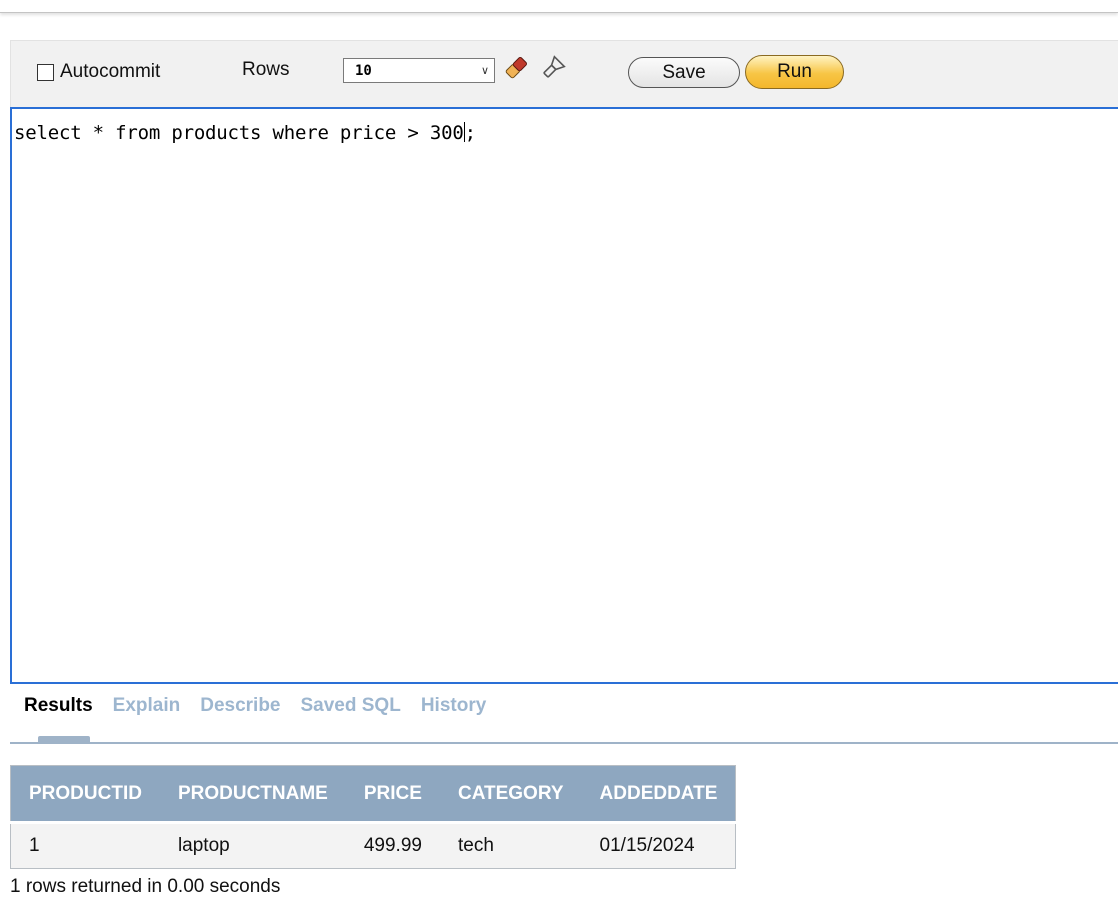 This screenshot has width=1118, height=903. I want to click on run-button: Run, so click(794, 72).